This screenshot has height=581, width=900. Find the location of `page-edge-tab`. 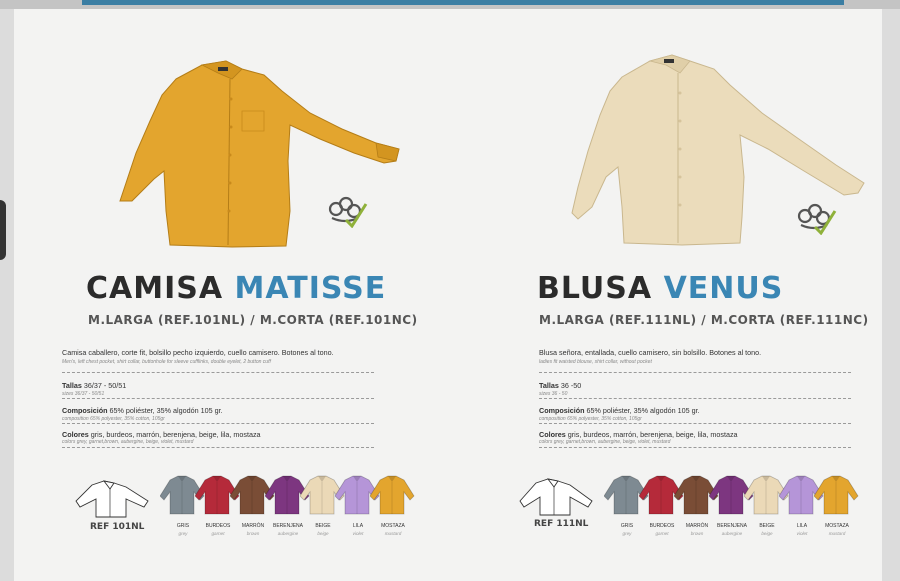

page-edge-tab is located at coordinates (3, 230).